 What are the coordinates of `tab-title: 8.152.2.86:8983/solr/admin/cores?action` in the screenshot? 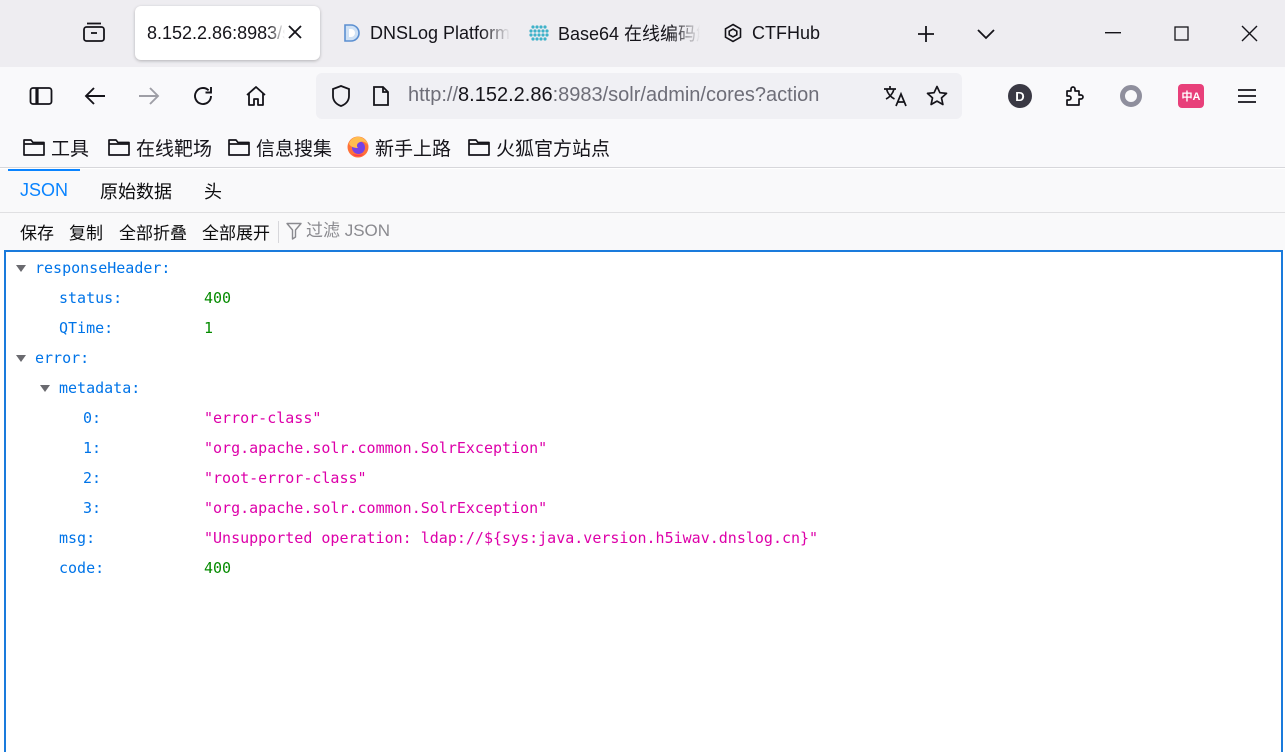 It's located at (216, 32).